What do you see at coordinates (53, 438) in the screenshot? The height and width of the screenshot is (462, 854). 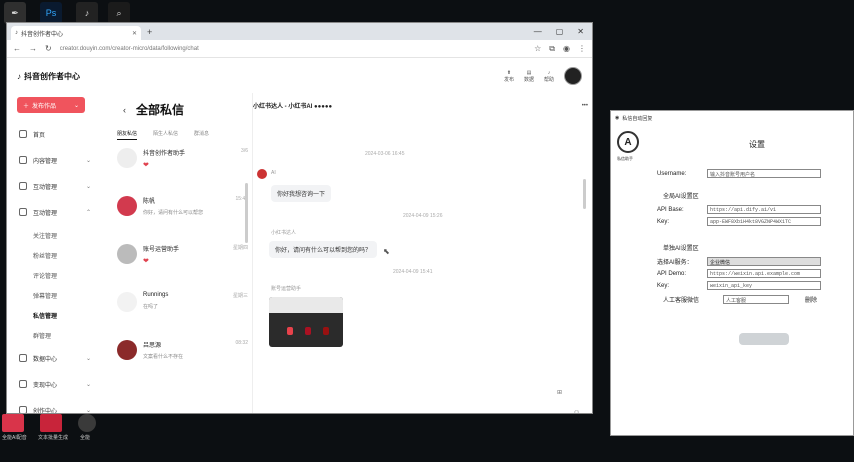 I see `desktop-label: 文本批量生成` at bounding box center [53, 438].